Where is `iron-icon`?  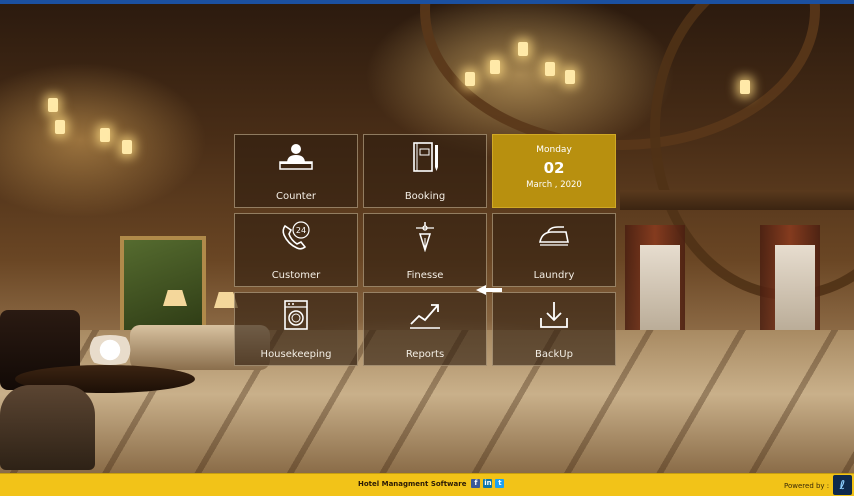
iron-icon is located at coordinates (554, 236).